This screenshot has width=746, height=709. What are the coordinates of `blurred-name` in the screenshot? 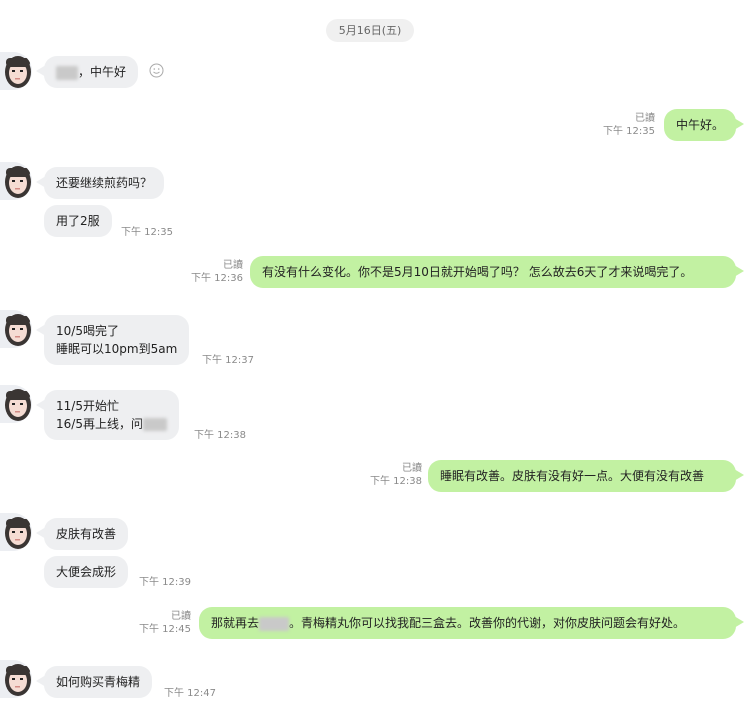 It's located at (67, 72).